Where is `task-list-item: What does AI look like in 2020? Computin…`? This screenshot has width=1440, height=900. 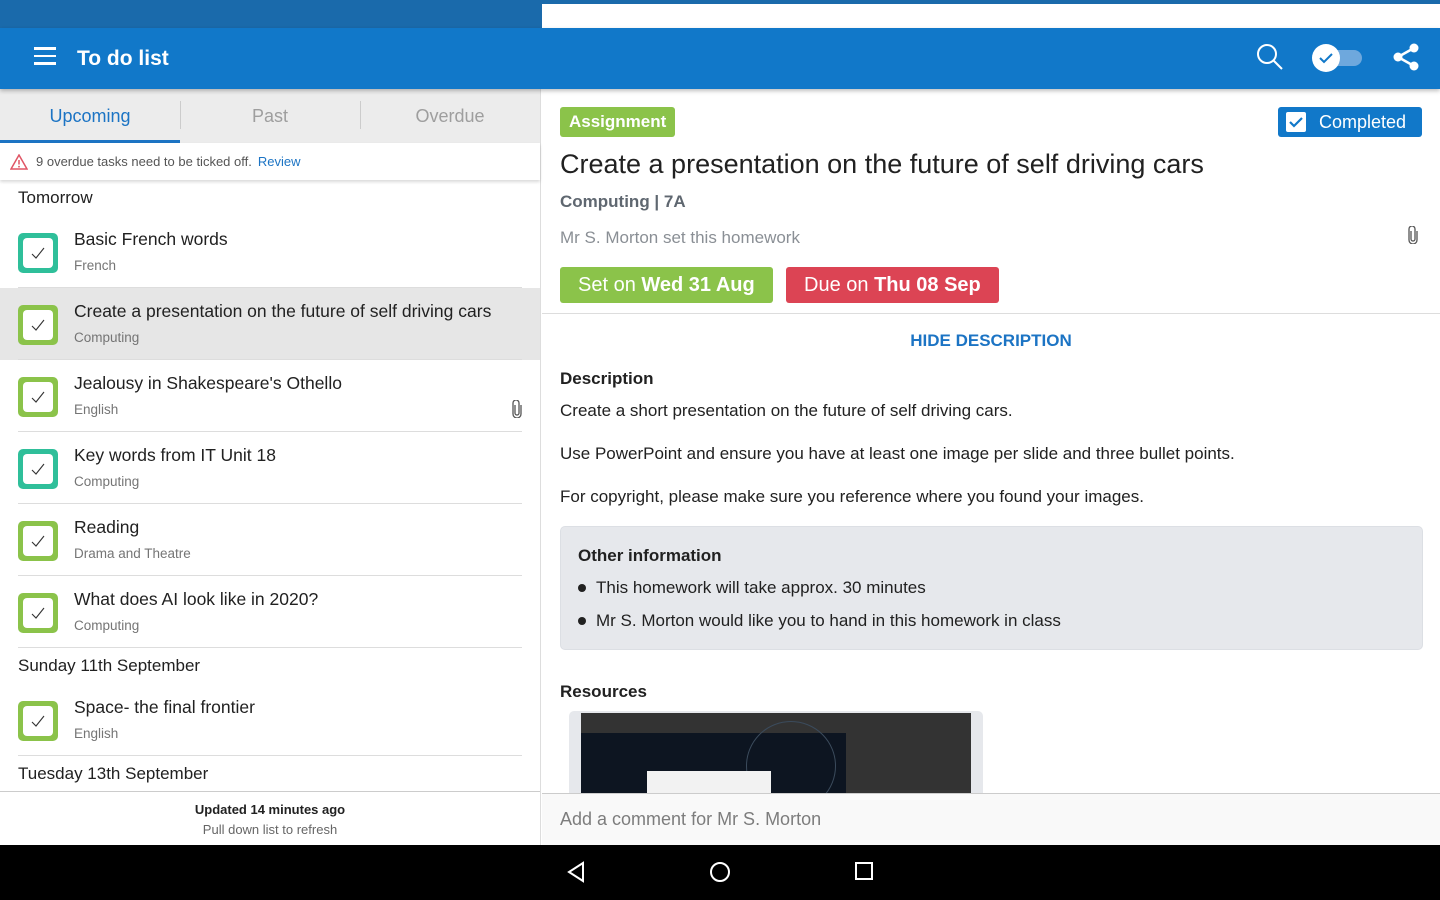
task-list-item: What does AI look like in 2020? Computin… is located at coordinates (270, 612).